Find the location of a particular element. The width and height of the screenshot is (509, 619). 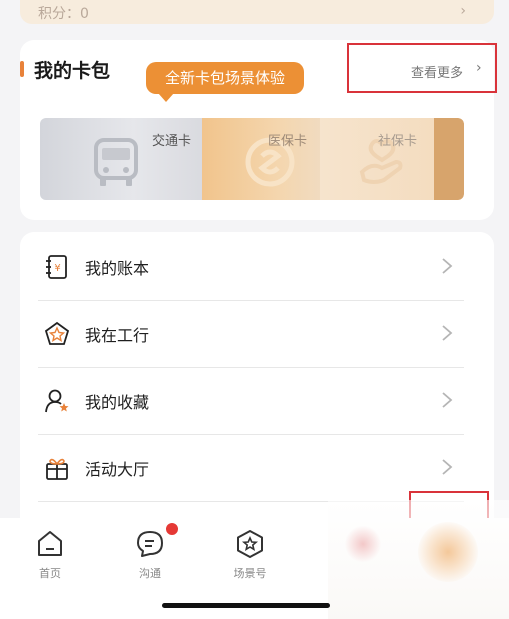

tab-label: 首页 is located at coordinates (50, 573).